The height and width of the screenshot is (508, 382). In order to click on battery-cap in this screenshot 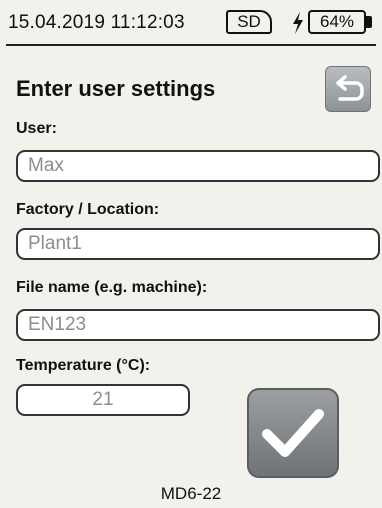, I will do `click(369, 22)`.